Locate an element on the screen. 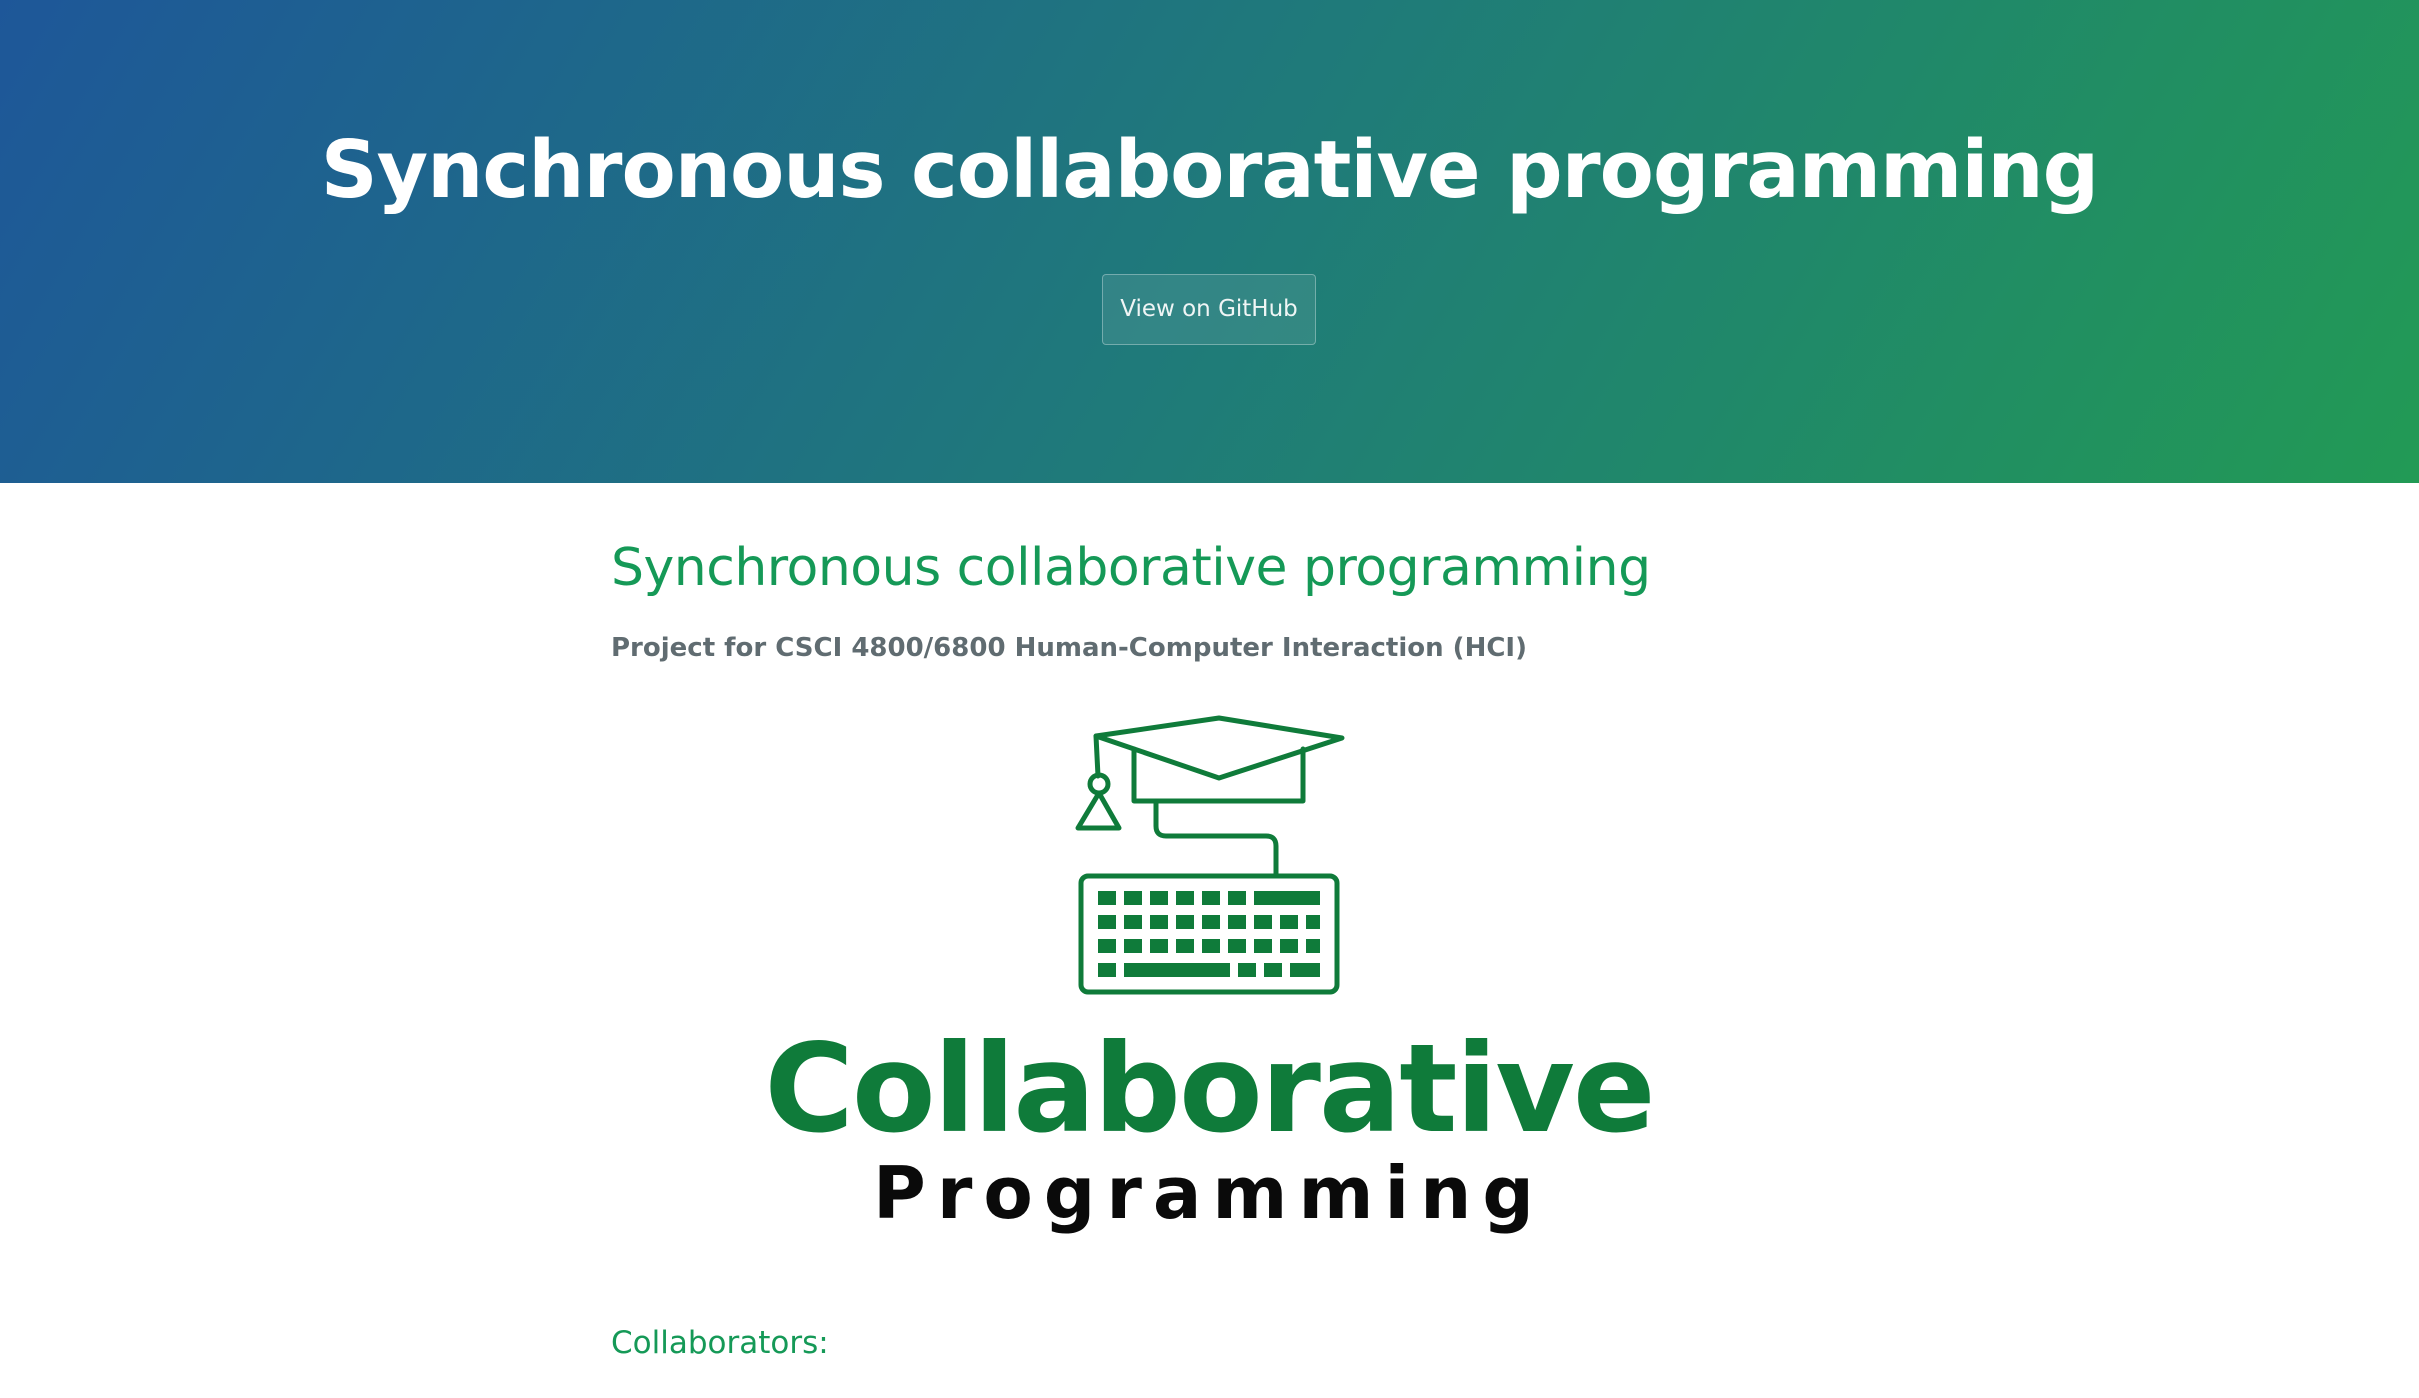 This screenshot has height=1398, width=2419. collaborators-heading: Collaborators: is located at coordinates (720, 1343).